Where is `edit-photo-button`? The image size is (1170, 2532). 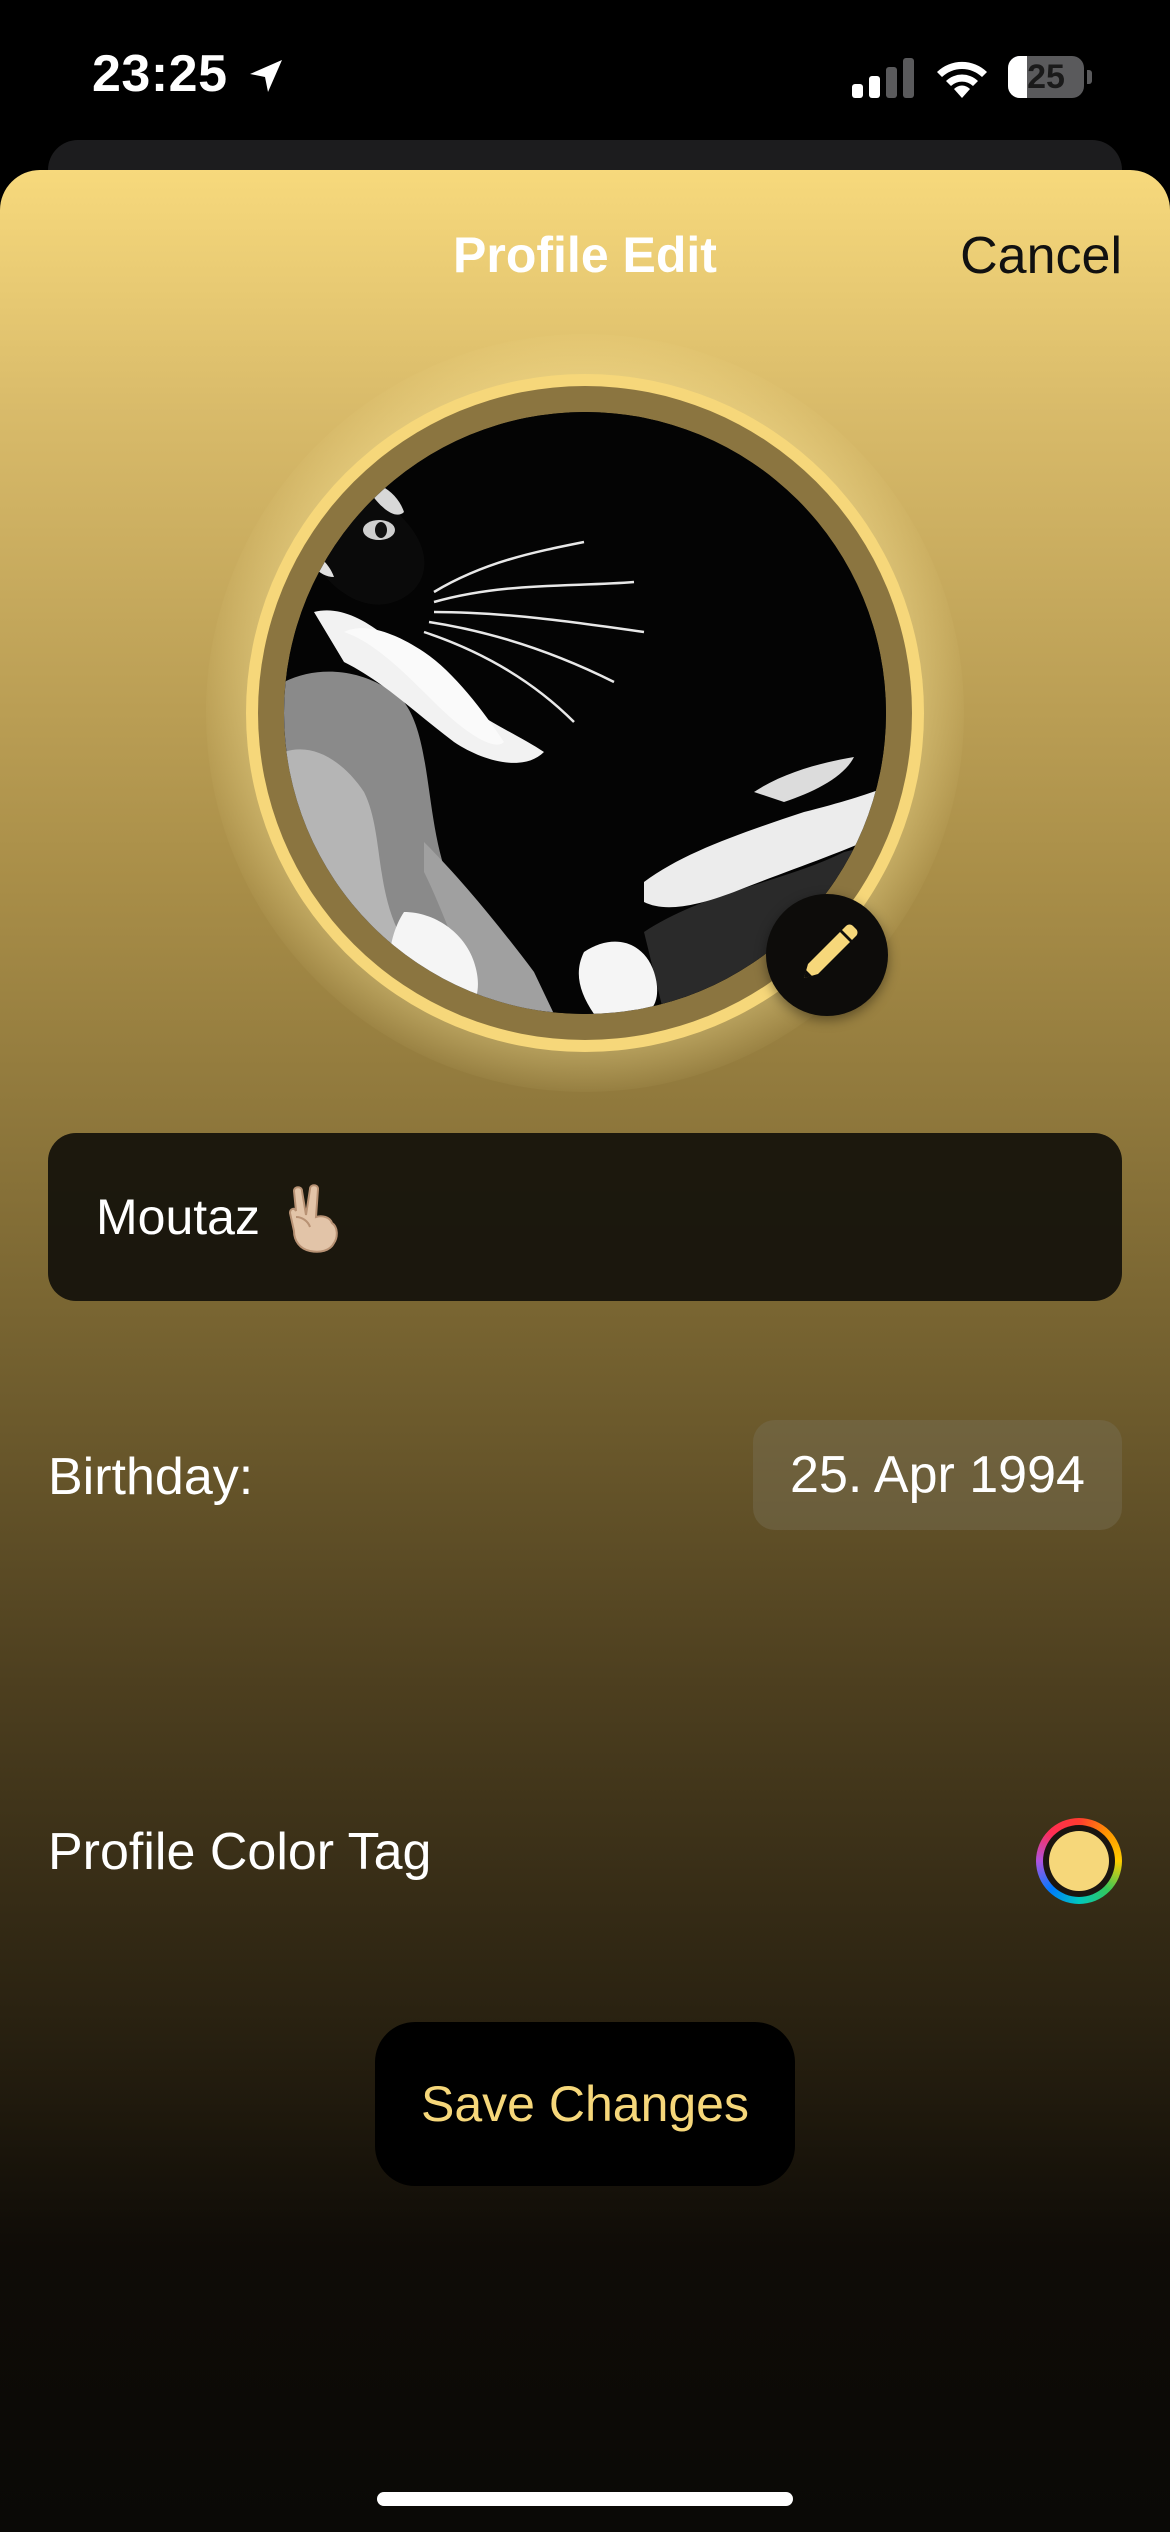
edit-photo-button is located at coordinates (827, 955).